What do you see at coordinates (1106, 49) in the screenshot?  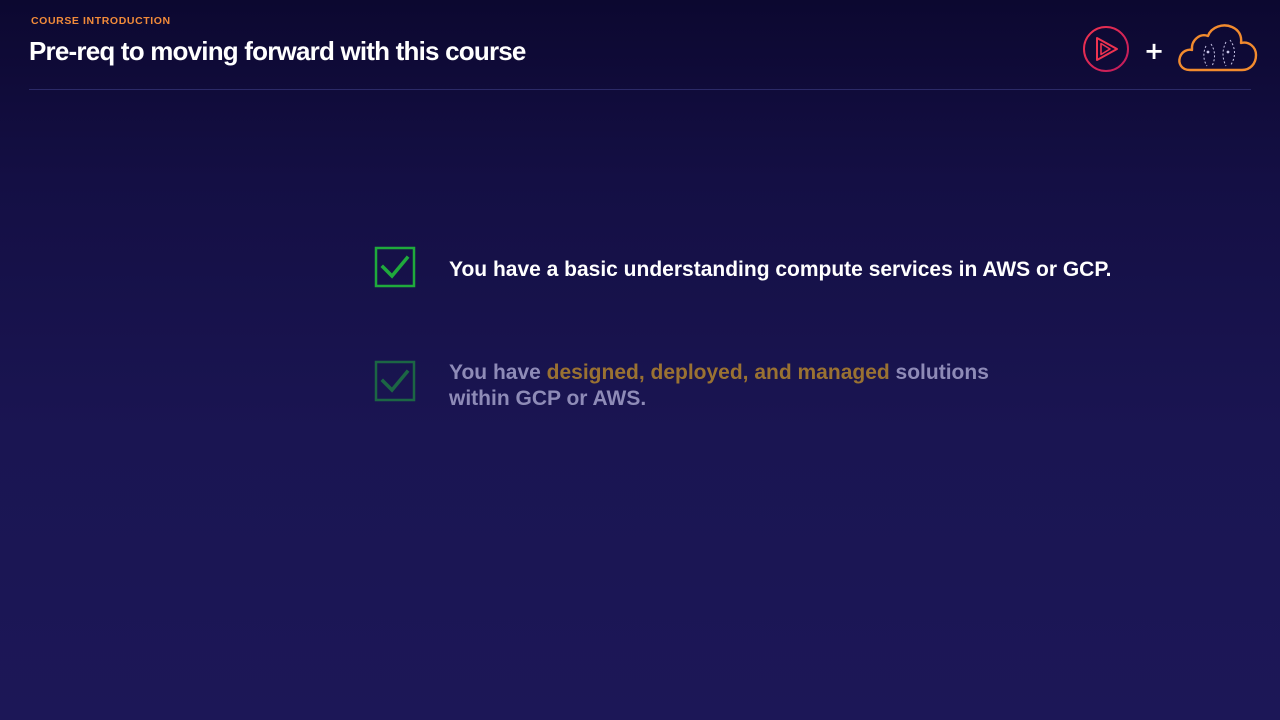 I see `play-logo-icon` at bounding box center [1106, 49].